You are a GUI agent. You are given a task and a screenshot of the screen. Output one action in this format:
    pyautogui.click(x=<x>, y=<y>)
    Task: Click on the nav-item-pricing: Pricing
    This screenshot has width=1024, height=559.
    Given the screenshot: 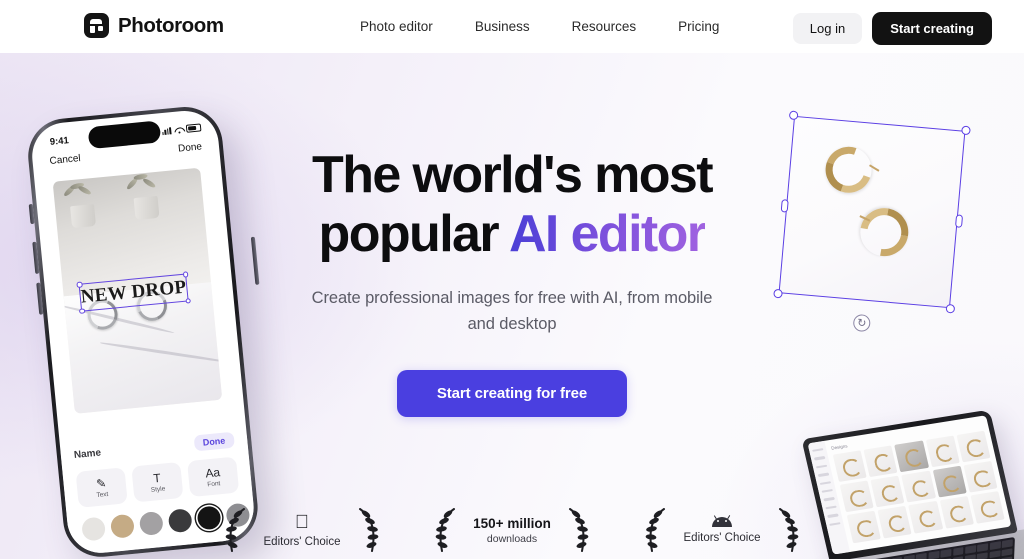 What is the action you would take?
    pyautogui.click(x=698, y=26)
    